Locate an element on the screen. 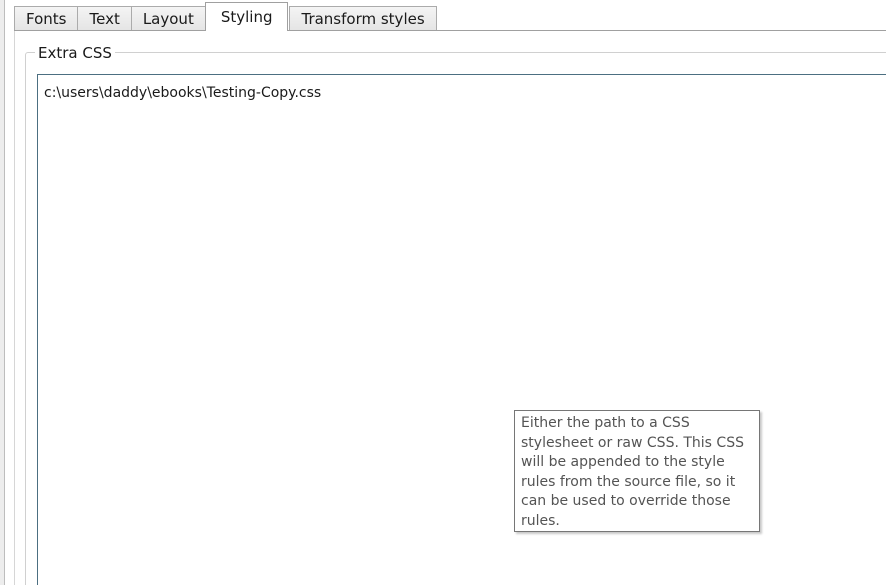 This screenshot has height=585, width=886. tab-styling: Styling is located at coordinates (246, 16).